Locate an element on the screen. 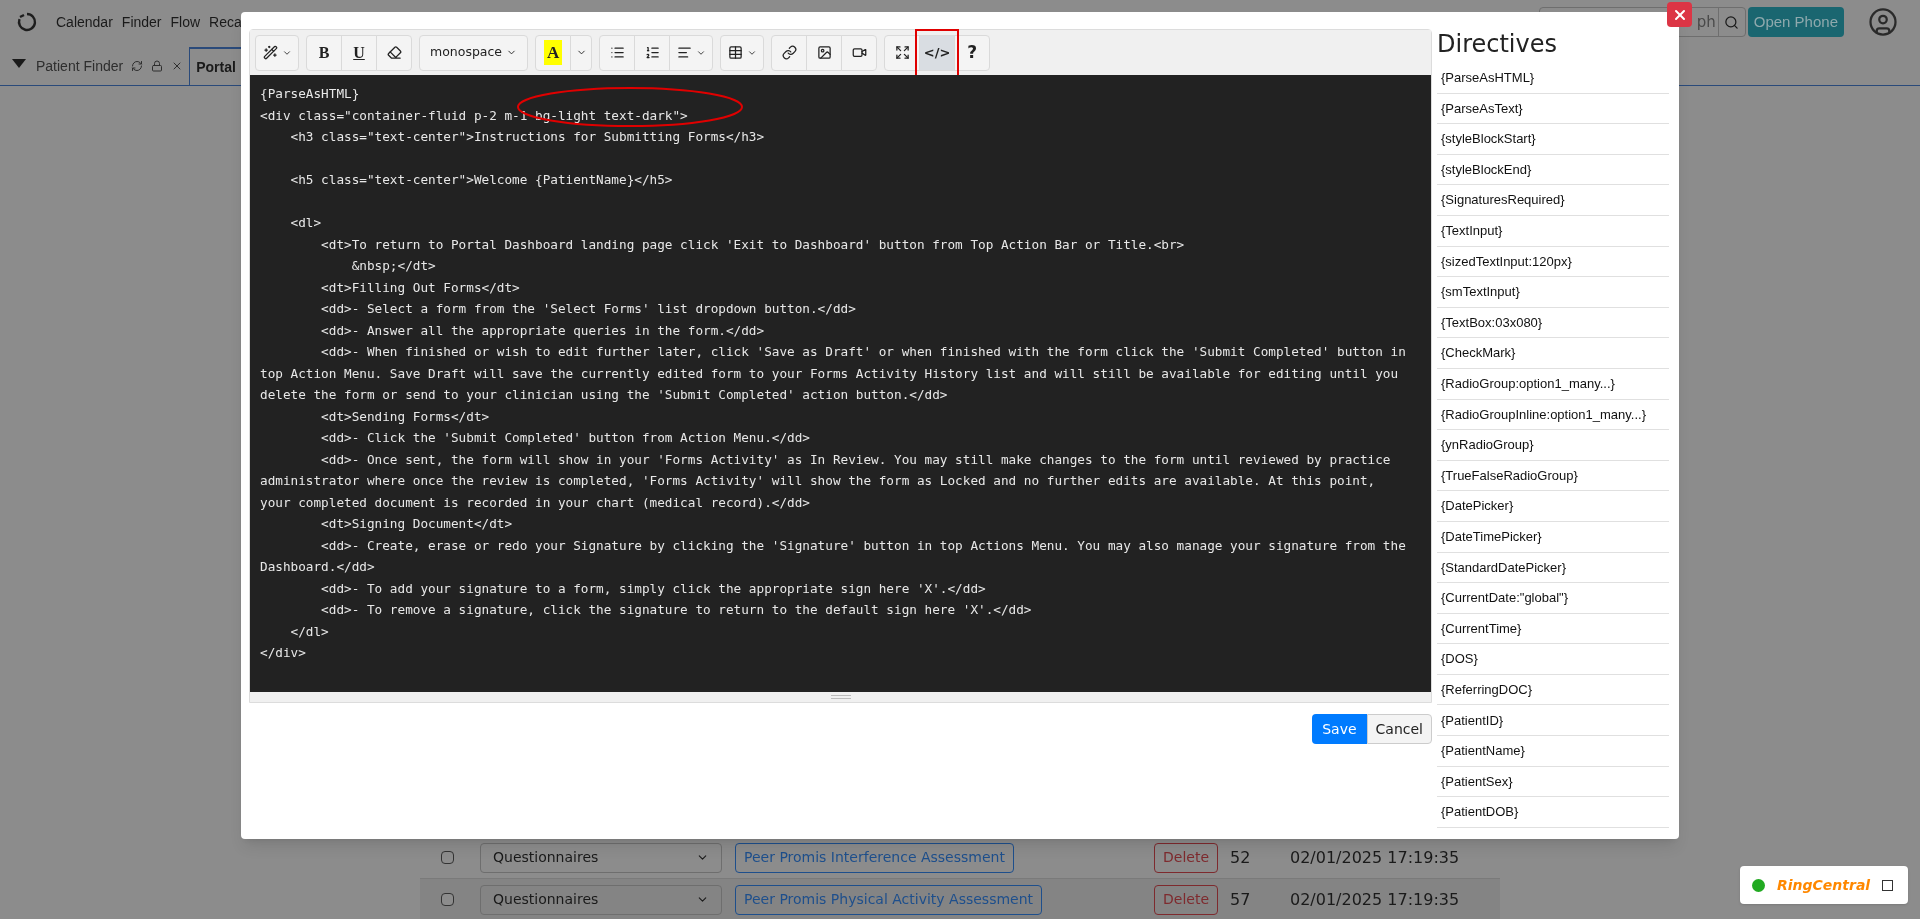 Image resolution: width=1920 pixels, height=919 pixels. tab: Patient Finder is located at coordinates (110, 66).